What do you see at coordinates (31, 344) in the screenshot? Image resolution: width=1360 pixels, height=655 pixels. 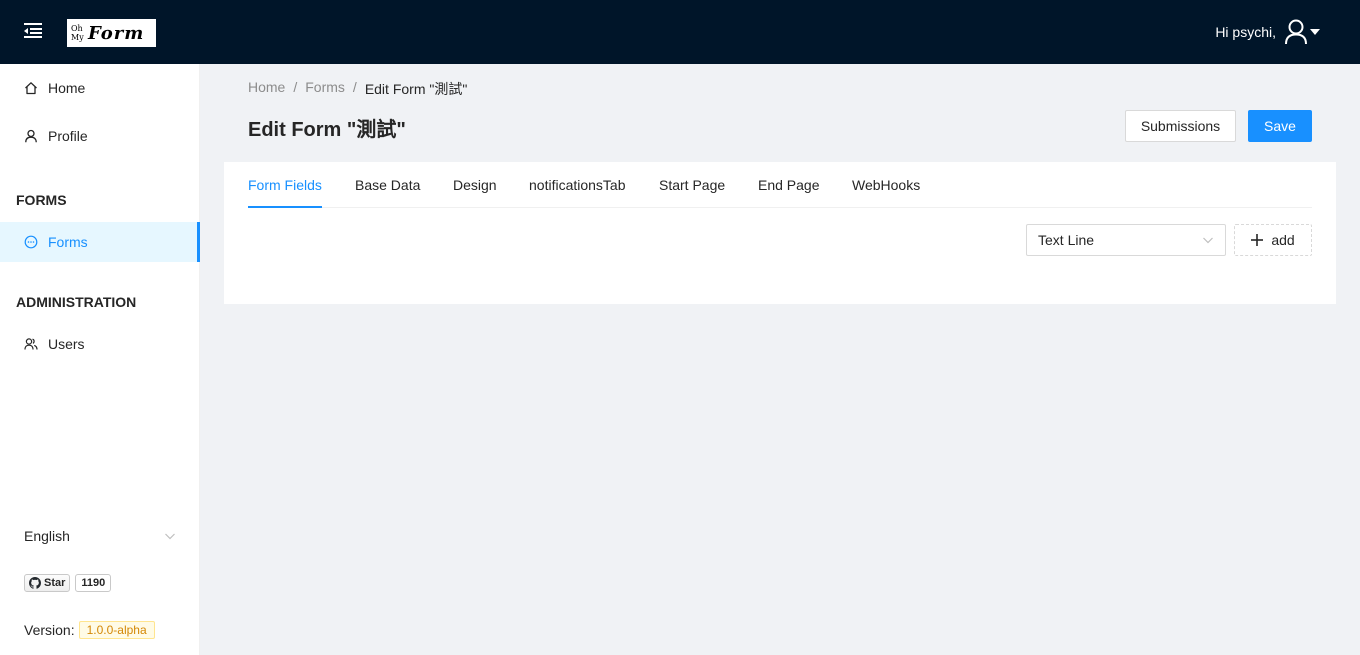 I see `team-icon` at bounding box center [31, 344].